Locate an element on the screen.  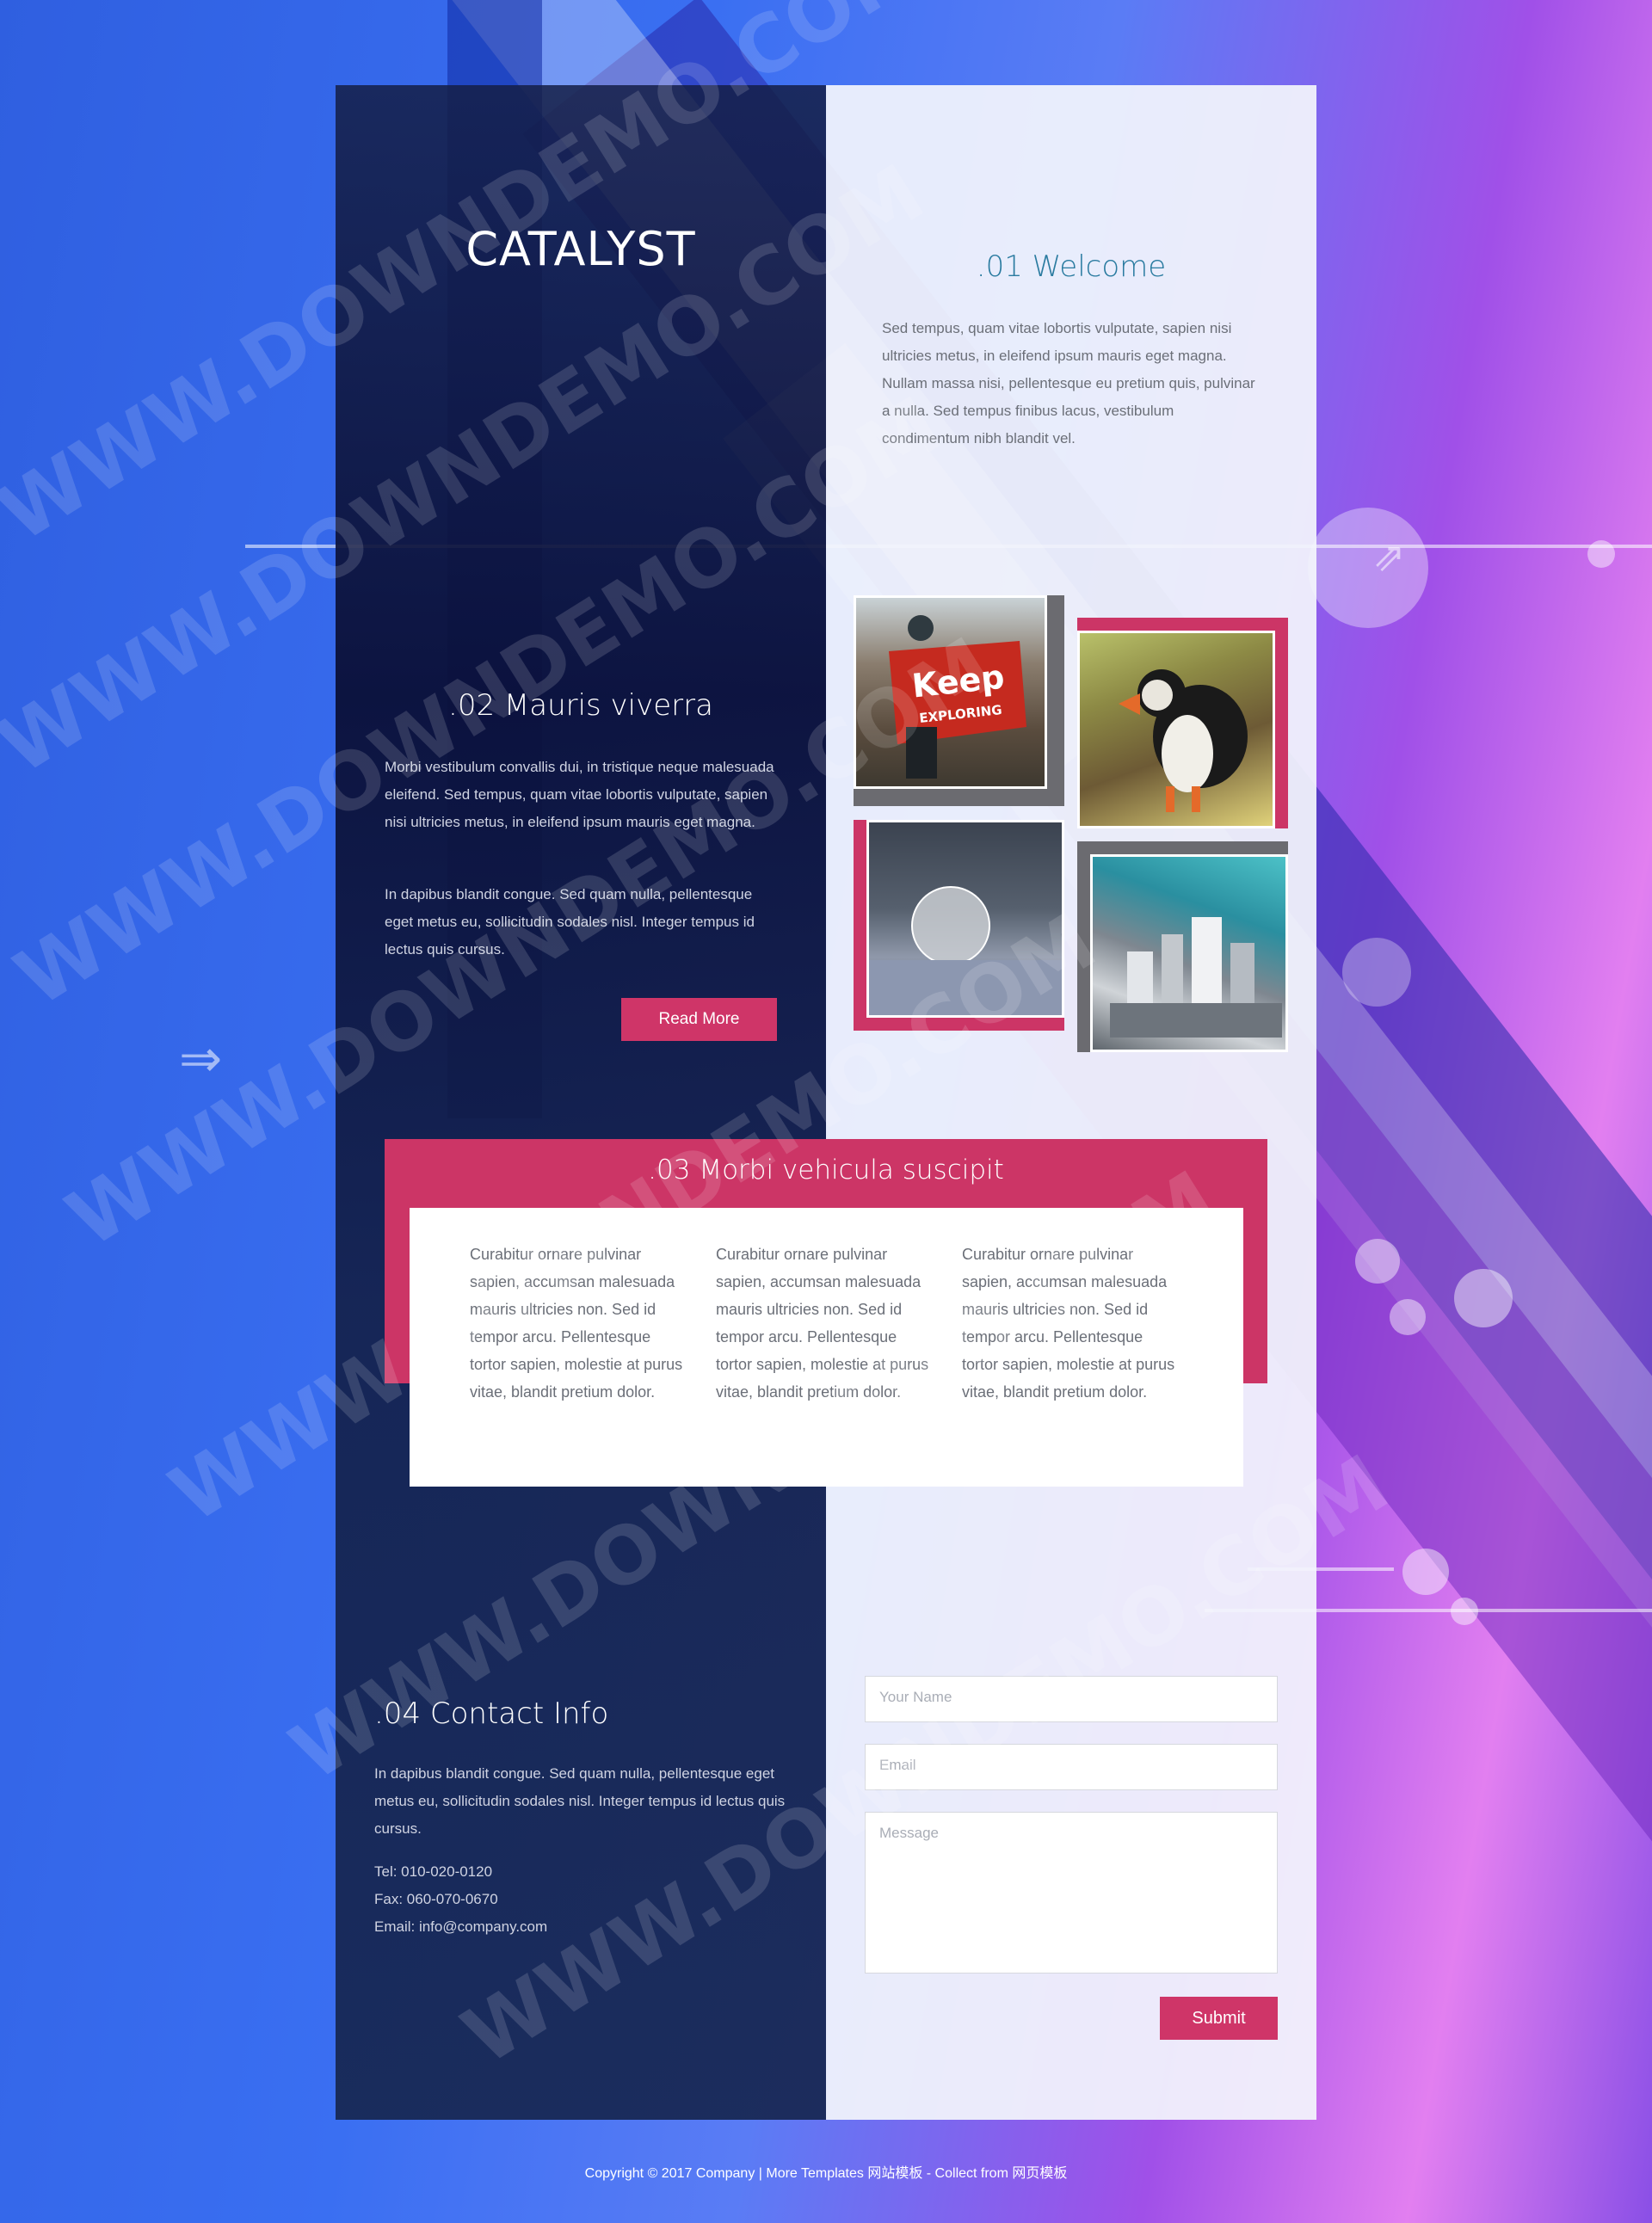
welcome-heading: .01 Welcome is located at coordinates (1071, 267).